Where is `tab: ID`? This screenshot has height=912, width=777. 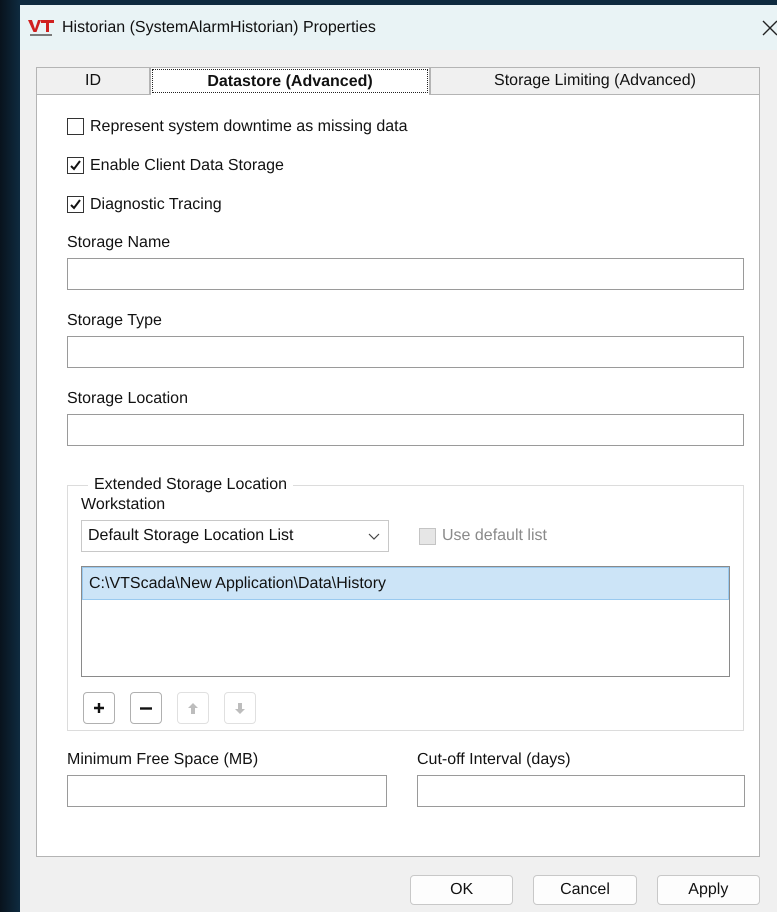
tab: ID is located at coordinates (93, 81).